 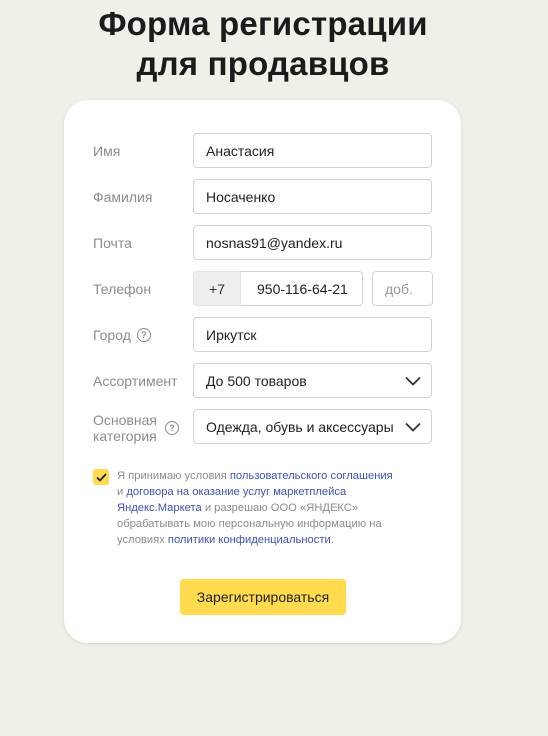 What do you see at coordinates (112, 243) in the screenshot?
I see `email-label: Почта` at bounding box center [112, 243].